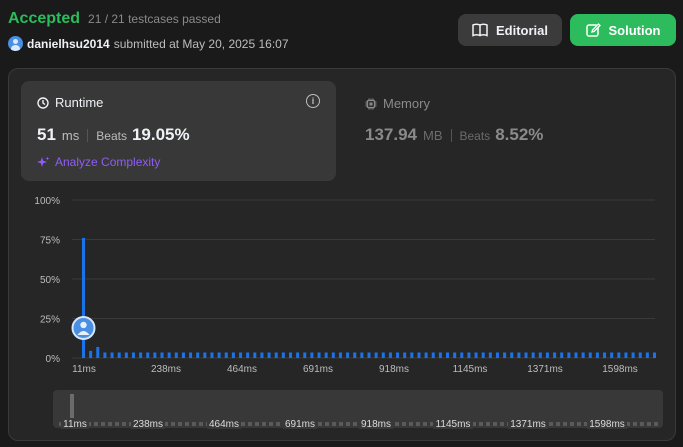 The height and width of the screenshot is (447, 683). What do you see at coordinates (148, 424) in the screenshot?
I see `overview-tick-label: 238ms` at bounding box center [148, 424].